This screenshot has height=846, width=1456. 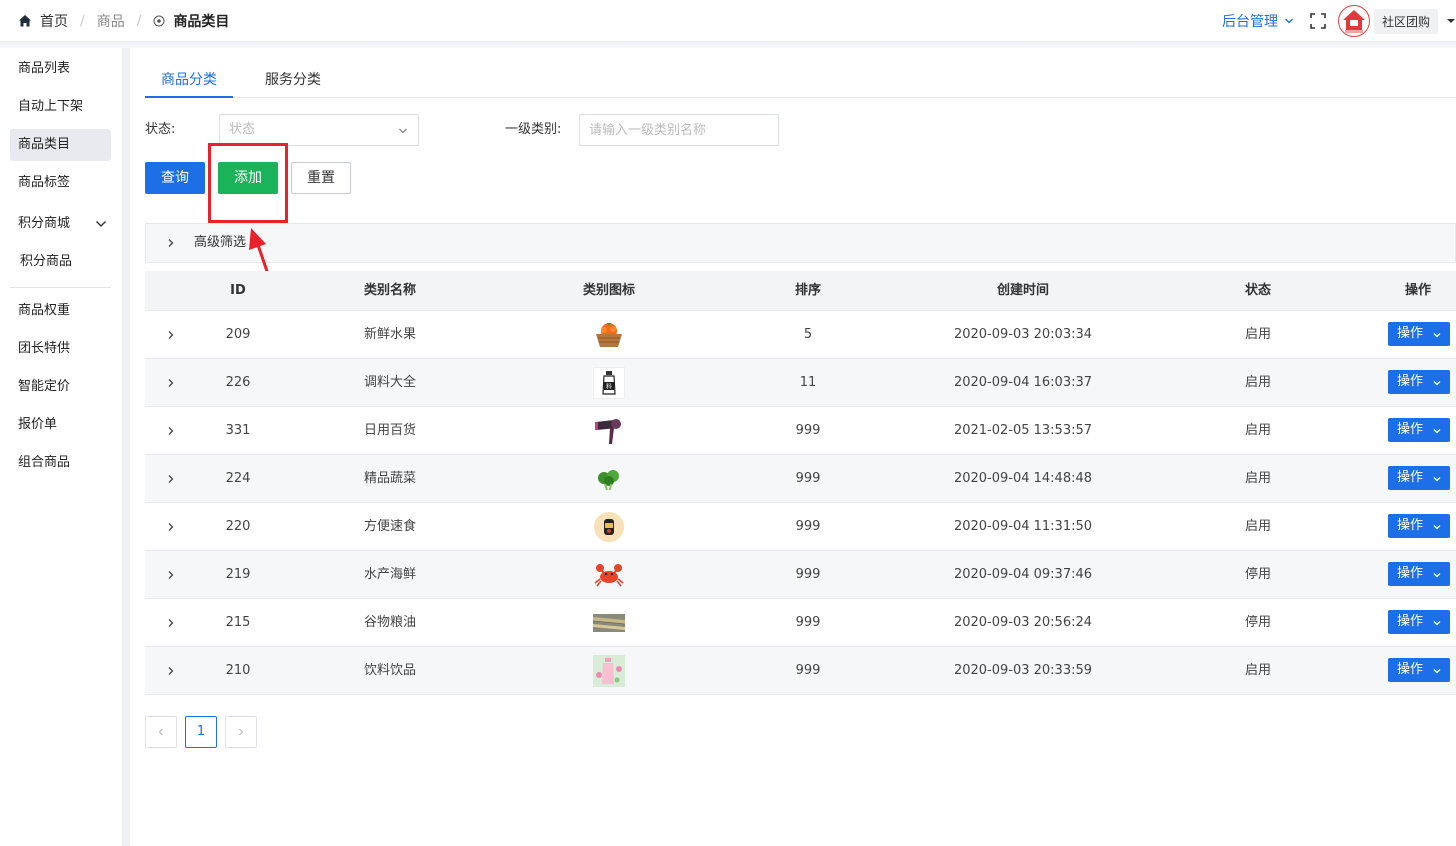 I want to click on cell-id: 210, so click(x=238, y=670).